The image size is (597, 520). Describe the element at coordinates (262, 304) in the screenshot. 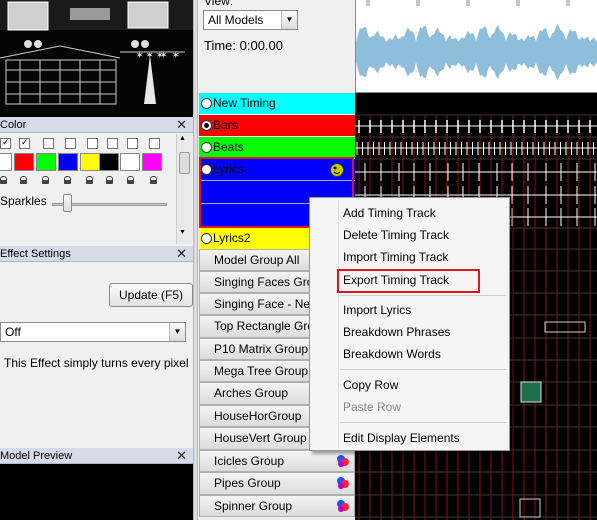

I see `model-row-label: Singing Face - Ne` at that location.